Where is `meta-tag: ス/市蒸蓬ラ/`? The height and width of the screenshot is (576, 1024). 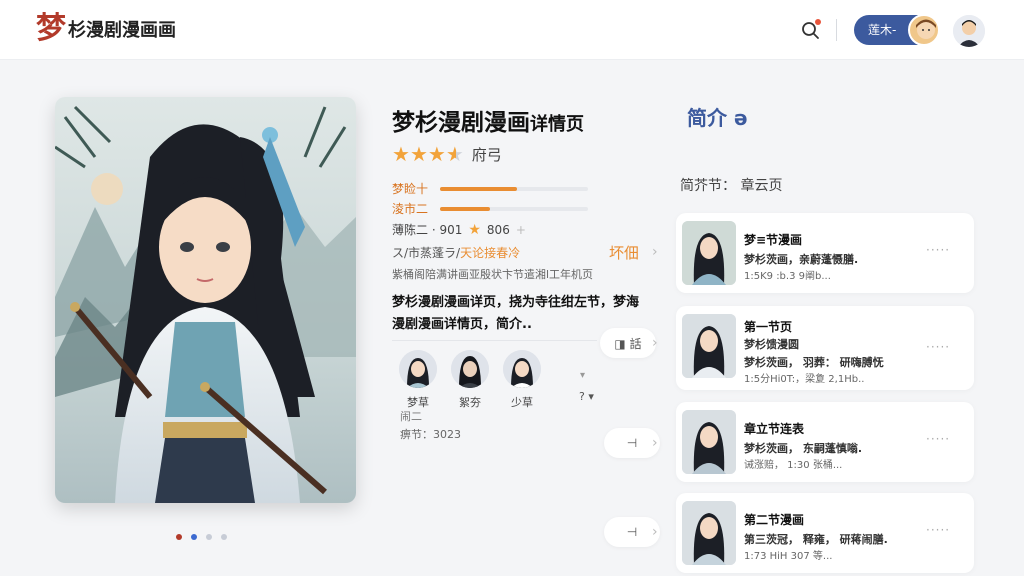
meta-tag: ス/市蒸蓬ラ/ is located at coordinates (426, 253).